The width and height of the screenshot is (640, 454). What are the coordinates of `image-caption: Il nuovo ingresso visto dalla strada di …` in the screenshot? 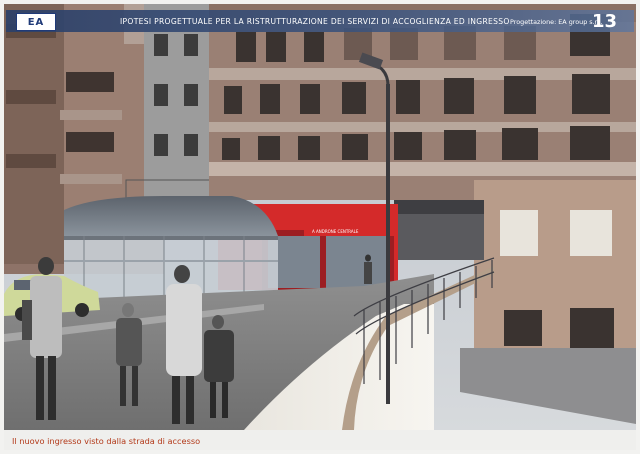 It's located at (106, 441).